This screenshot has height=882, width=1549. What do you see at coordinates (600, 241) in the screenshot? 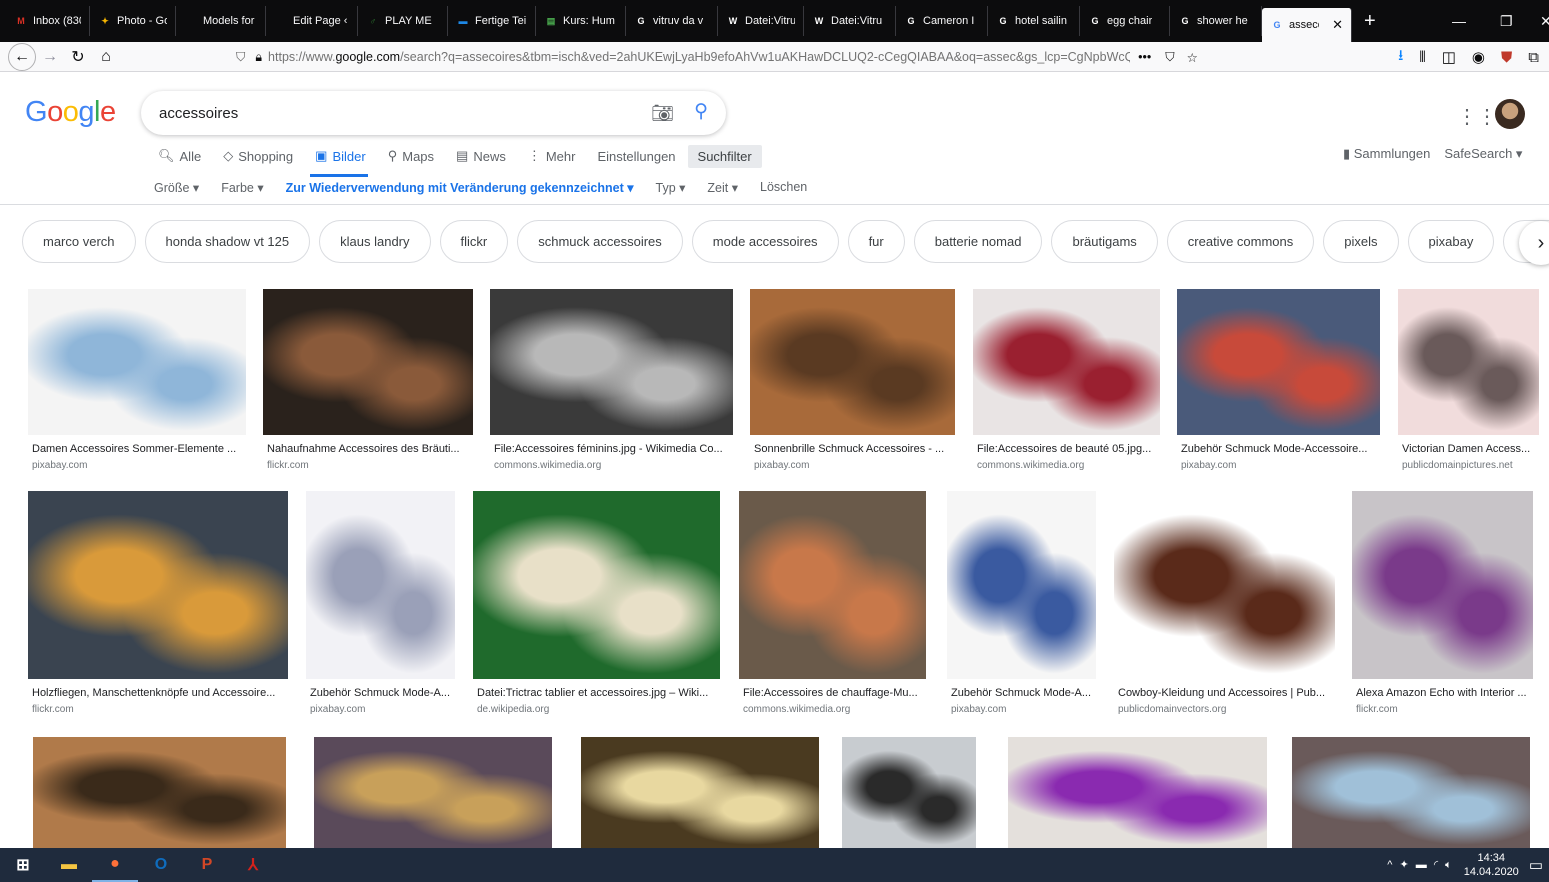
I see `related-chip: schmuck accessoires` at bounding box center [600, 241].